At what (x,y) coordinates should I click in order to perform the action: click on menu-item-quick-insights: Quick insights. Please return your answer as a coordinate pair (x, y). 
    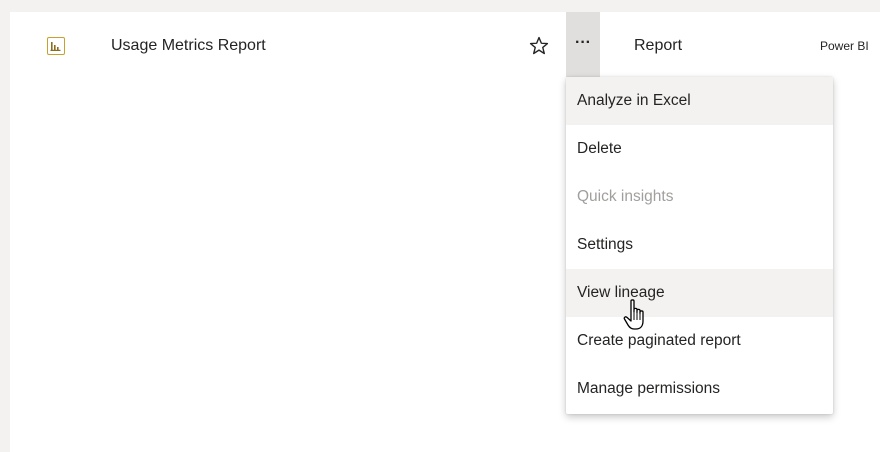
    Looking at the image, I should click on (625, 196).